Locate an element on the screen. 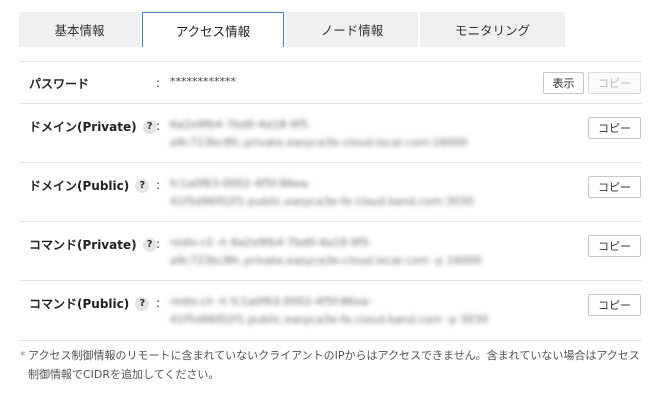 Image resolution: width=660 pixels, height=406 pixels. tab-access-info: アクセス情報 is located at coordinates (213, 29).